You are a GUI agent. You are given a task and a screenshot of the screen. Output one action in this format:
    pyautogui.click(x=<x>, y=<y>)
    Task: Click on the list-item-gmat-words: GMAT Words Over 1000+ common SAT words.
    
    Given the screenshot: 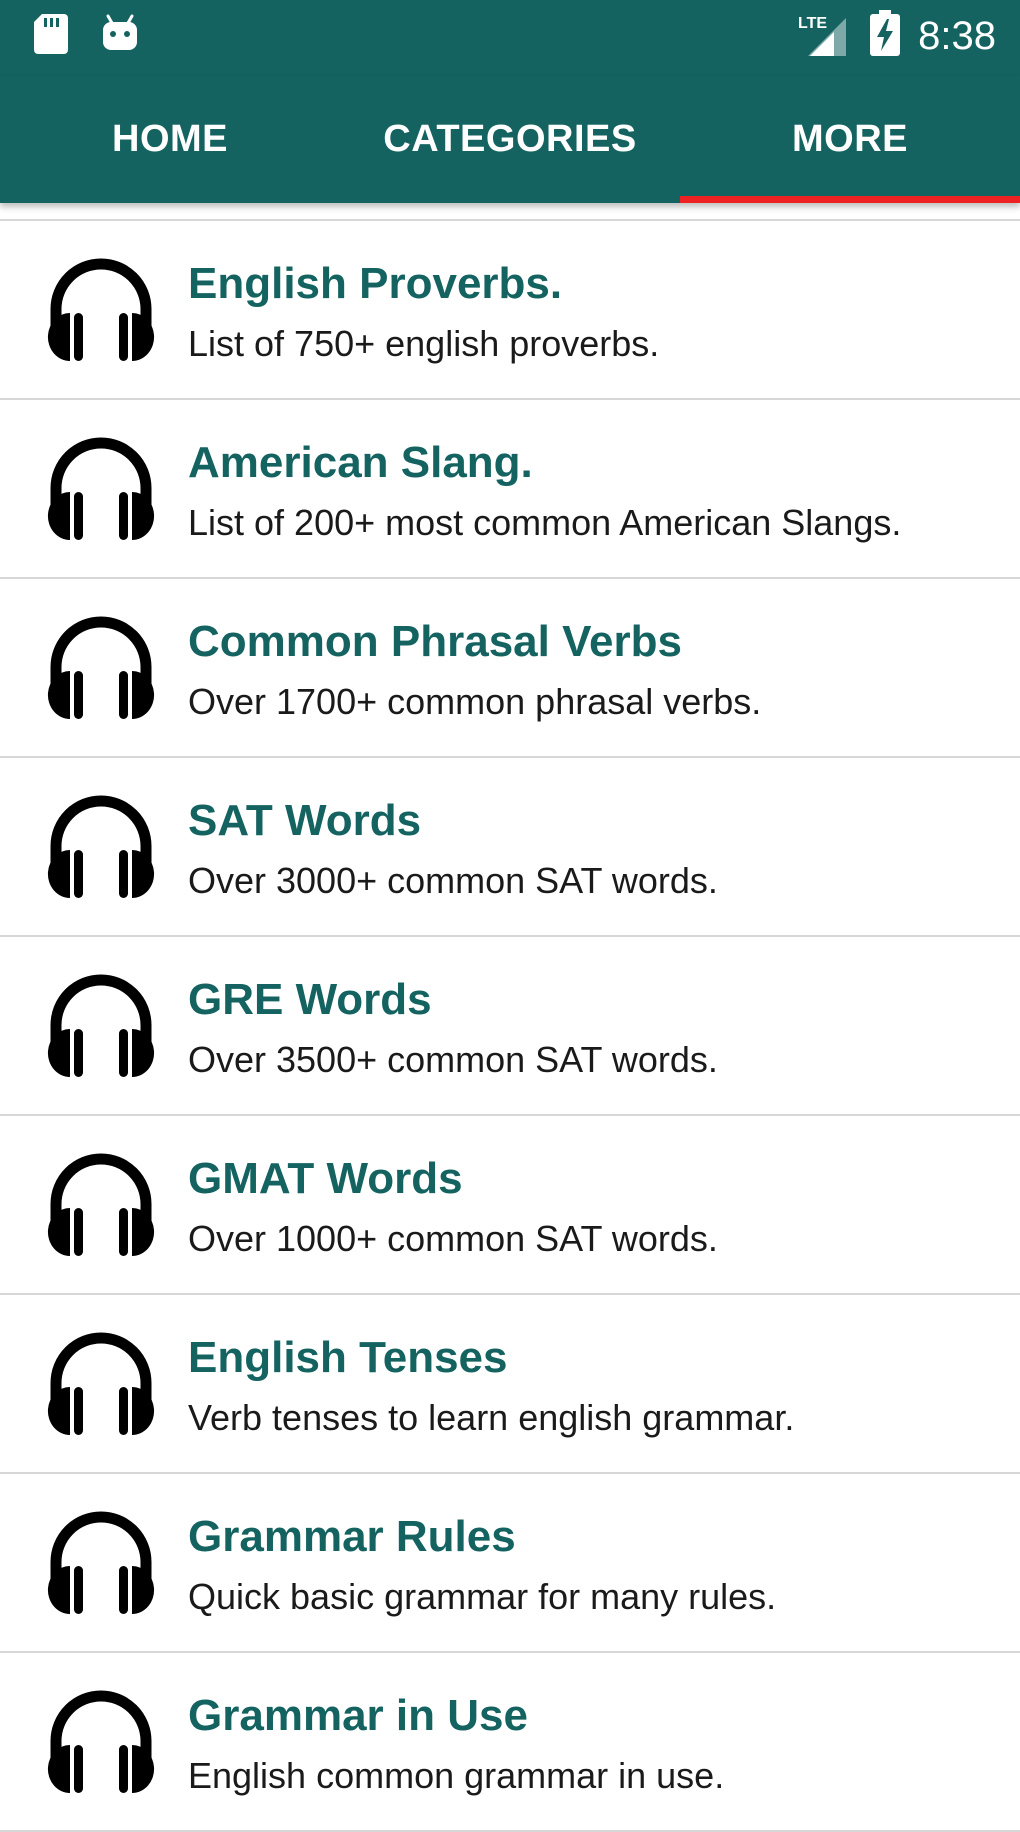 What is the action you would take?
    pyautogui.click(x=510, y=1205)
    